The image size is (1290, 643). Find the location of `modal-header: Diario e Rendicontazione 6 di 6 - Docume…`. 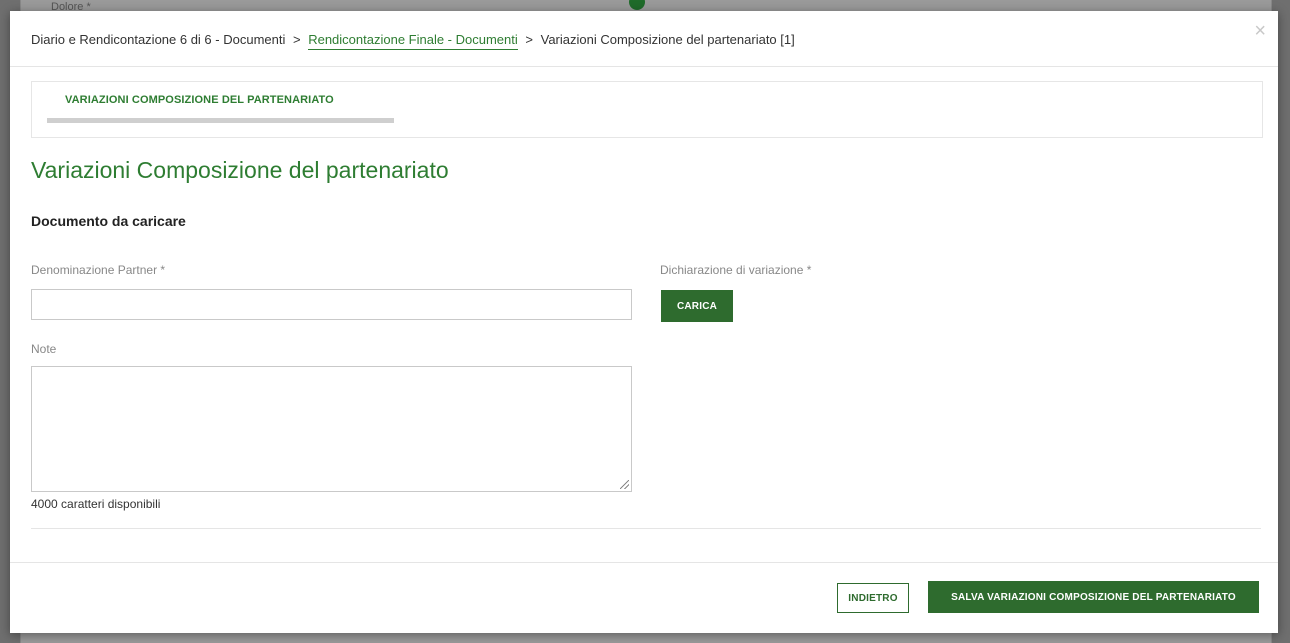

modal-header: Diario e Rendicontazione 6 di 6 - Docume… is located at coordinates (644, 39).